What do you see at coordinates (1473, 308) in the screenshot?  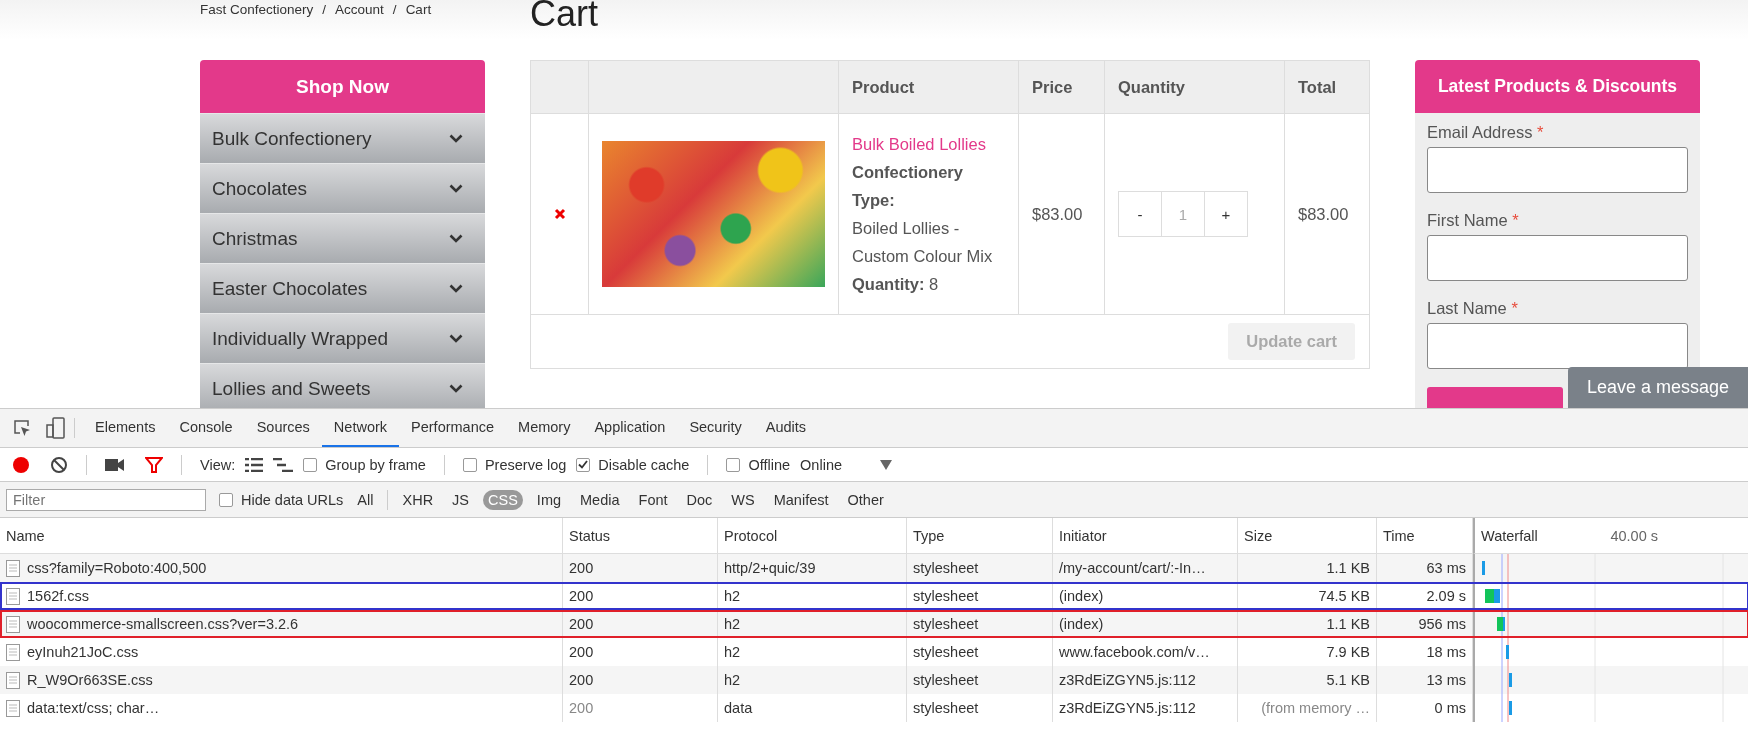 I see `field-label: Last Name *` at bounding box center [1473, 308].